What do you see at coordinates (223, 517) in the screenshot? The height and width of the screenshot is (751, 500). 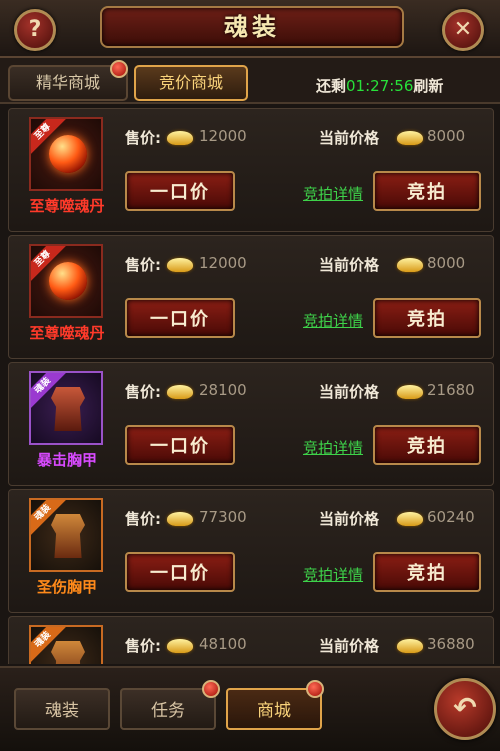 I see `price-value: 77300` at bounding box center [223, 517].